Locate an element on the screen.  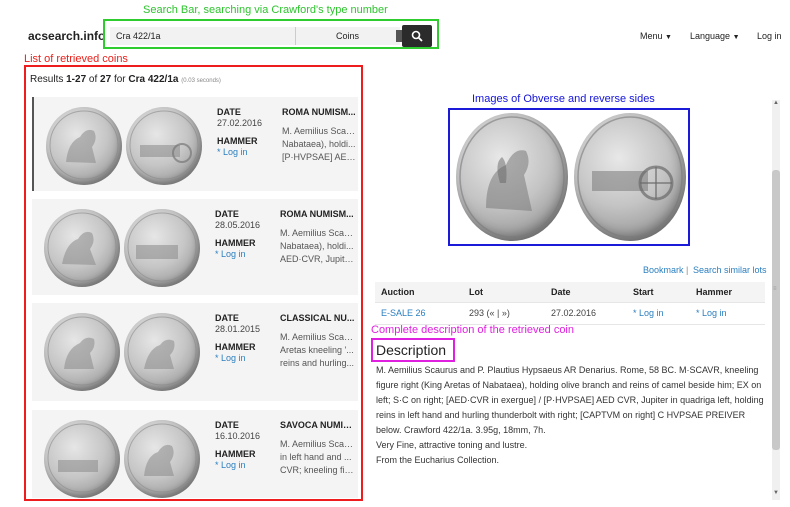
language-label: Language is located at coordinates (710, 36).